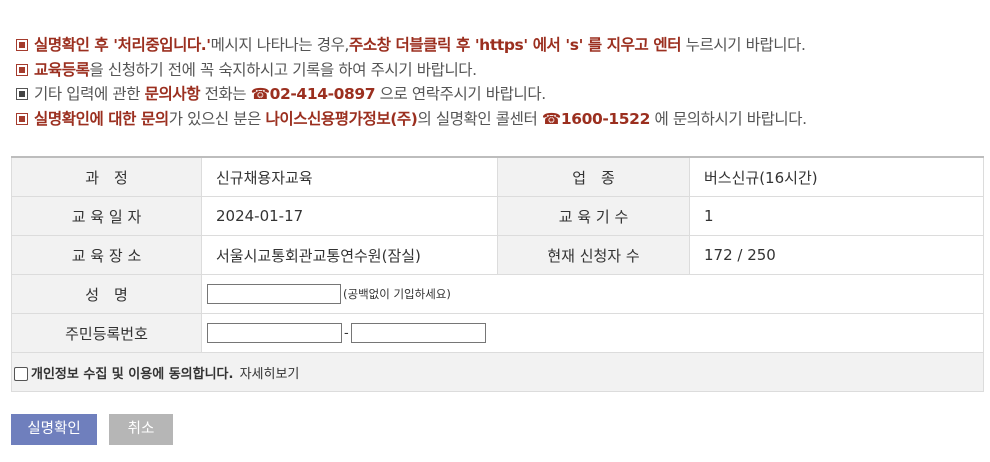 The height and width of the screenshot is (462, 990). What do you see at coordinates (106, 177) in the screenshot?
I see `course-label: 과 정` at bounding box center [106, 177].